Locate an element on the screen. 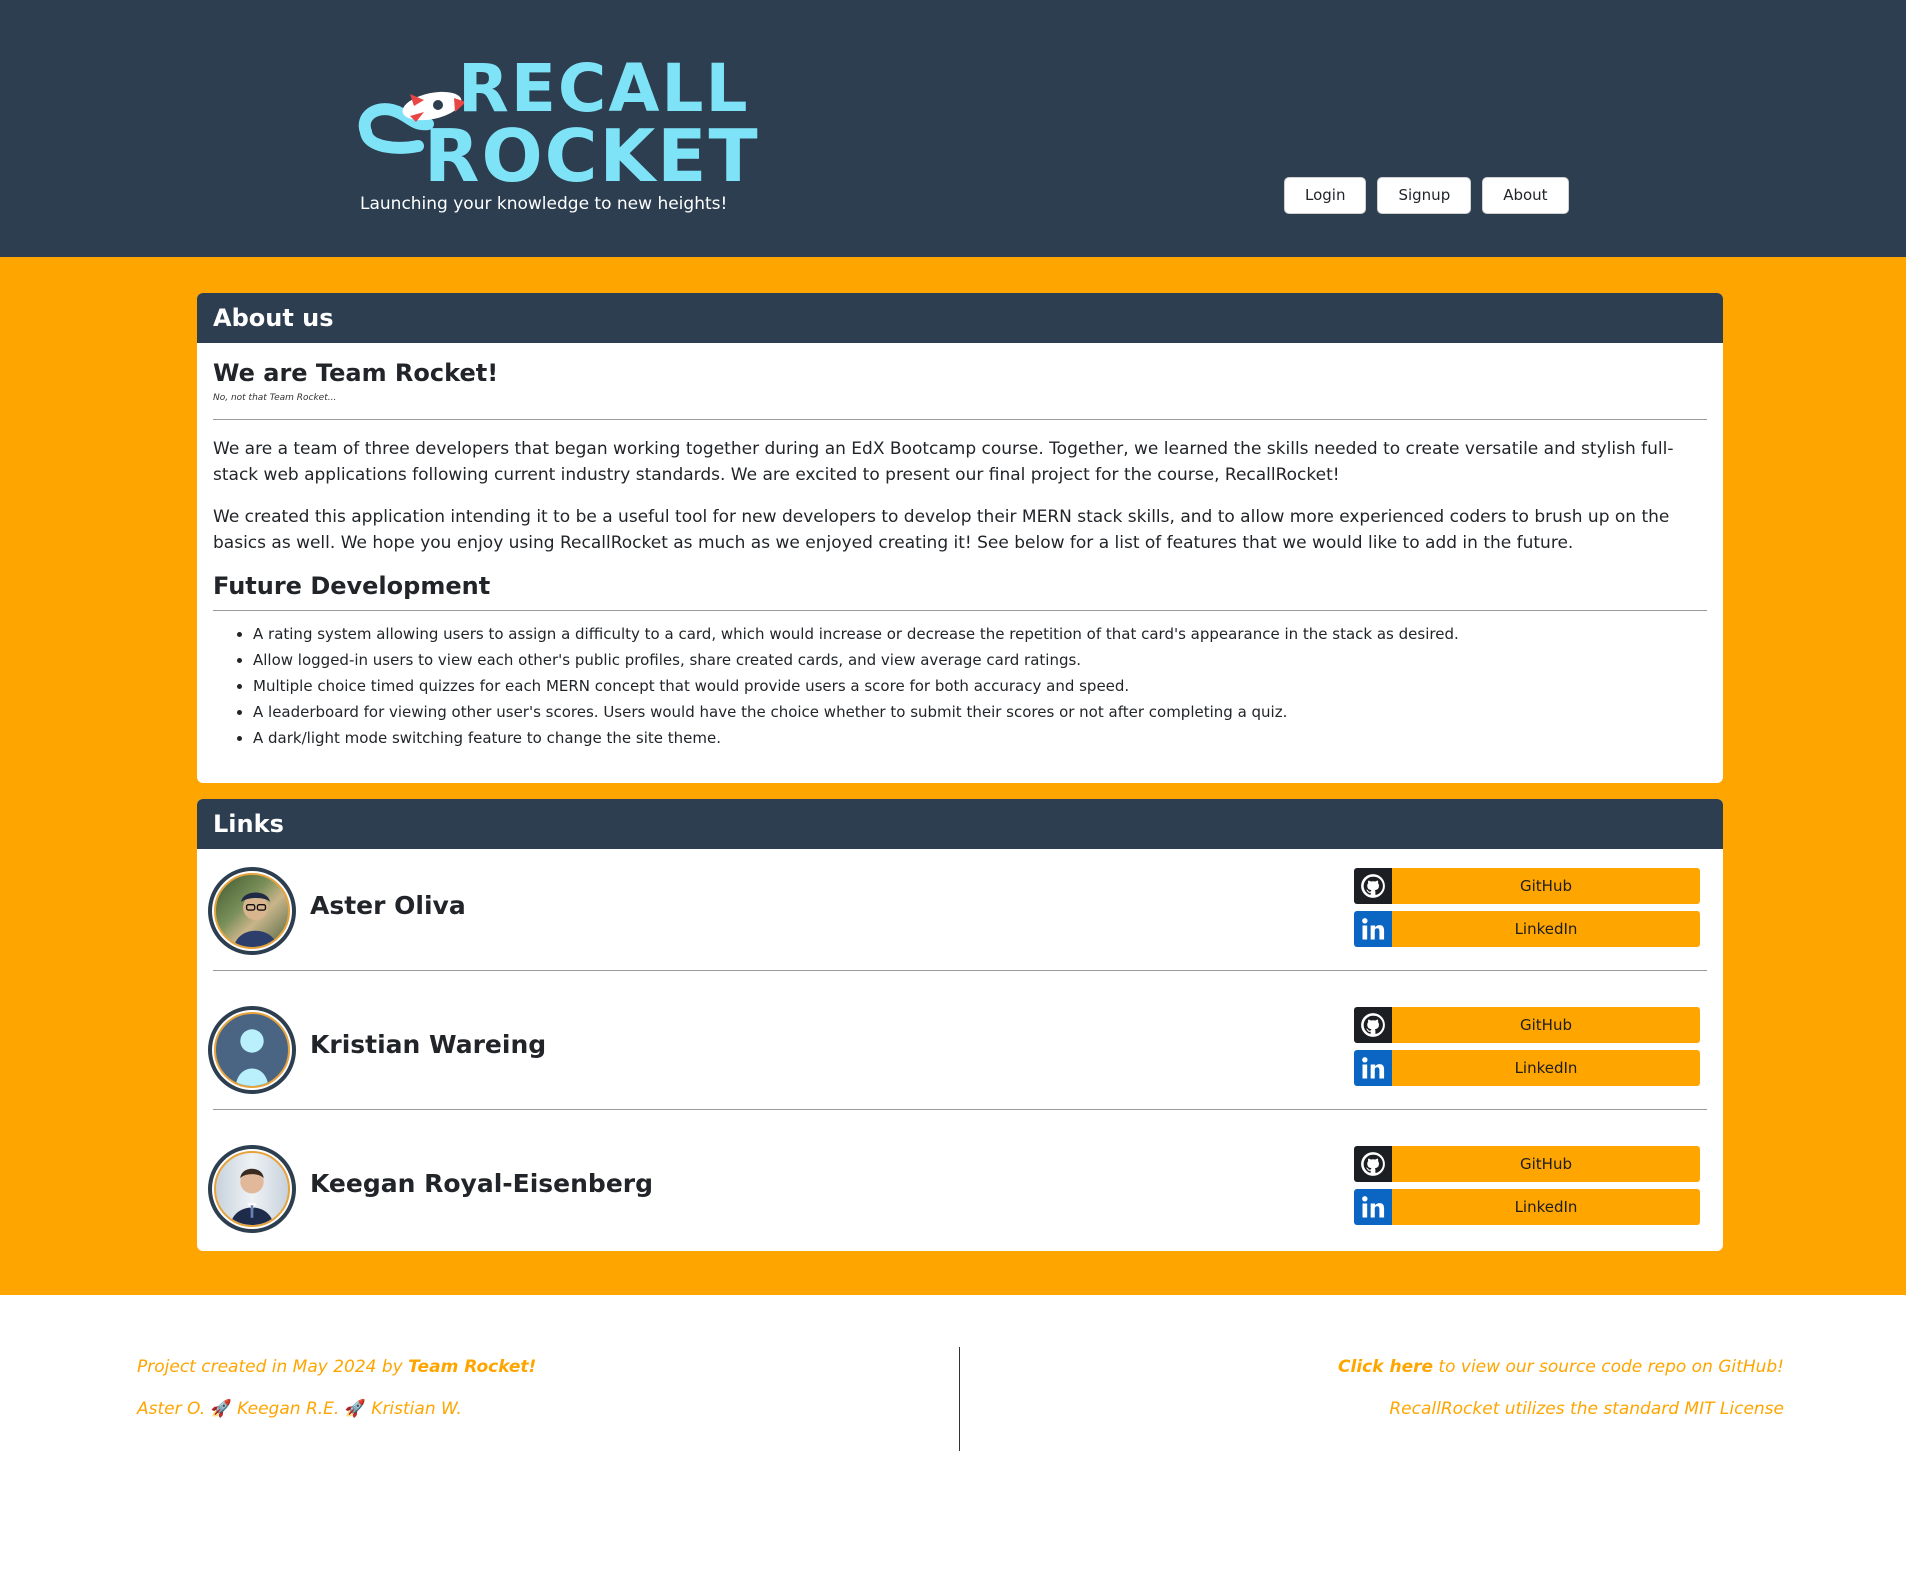 The height and width of the screenshot is (1579, 1906). about-card-header: About us is located at coordinates (960, 318).